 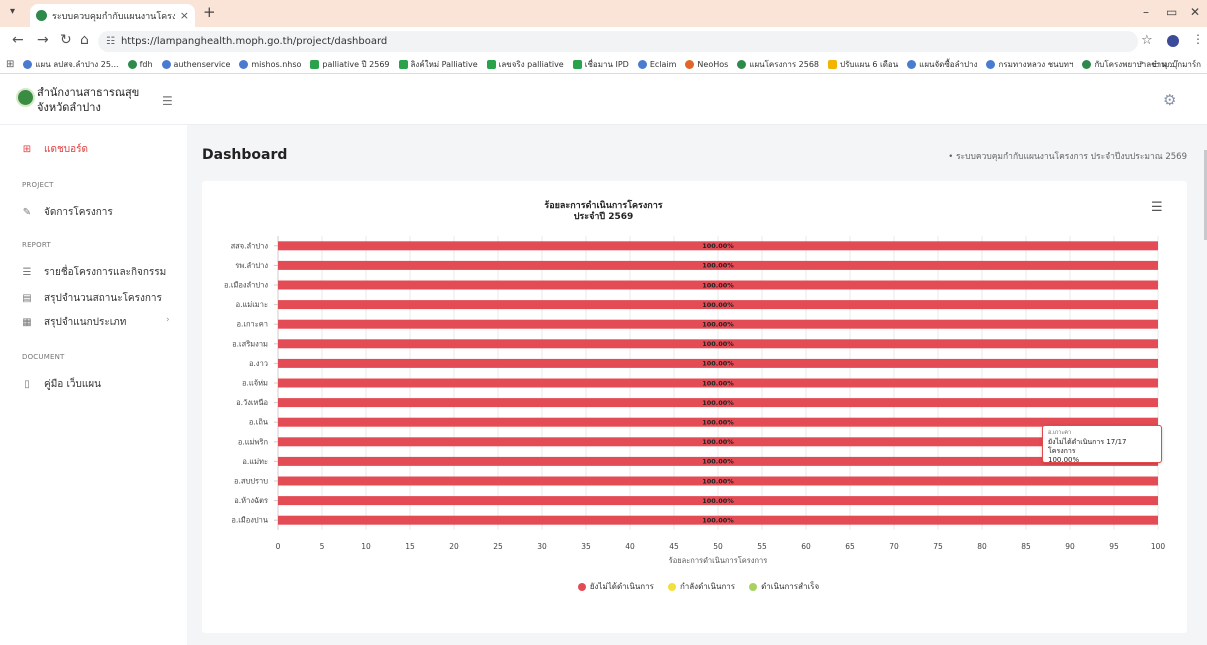 What do you see at coordinates (1070, 546) in the screenshot?
I see `x-tick-label: 90` at bounding box center [1070, 546].